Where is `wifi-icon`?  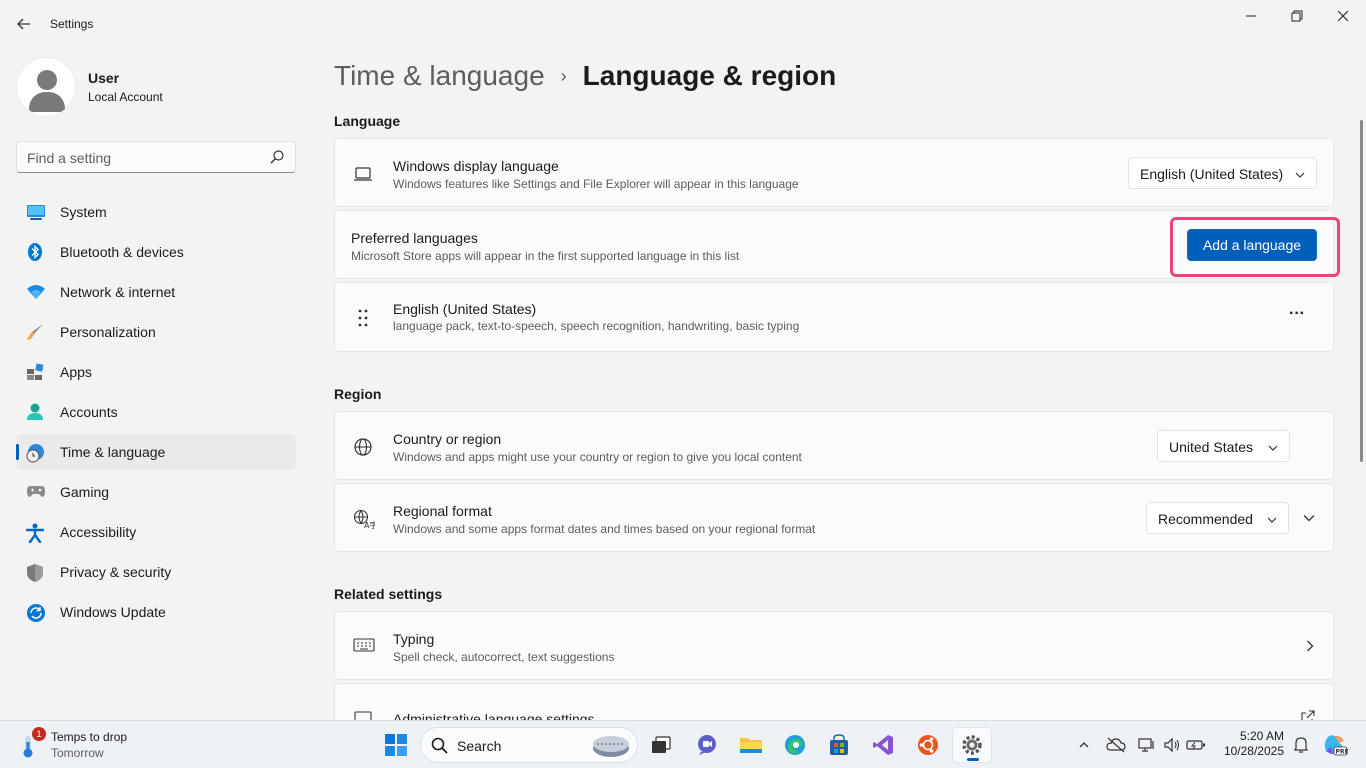 wifi-icon is located at coordinates (35, 292).